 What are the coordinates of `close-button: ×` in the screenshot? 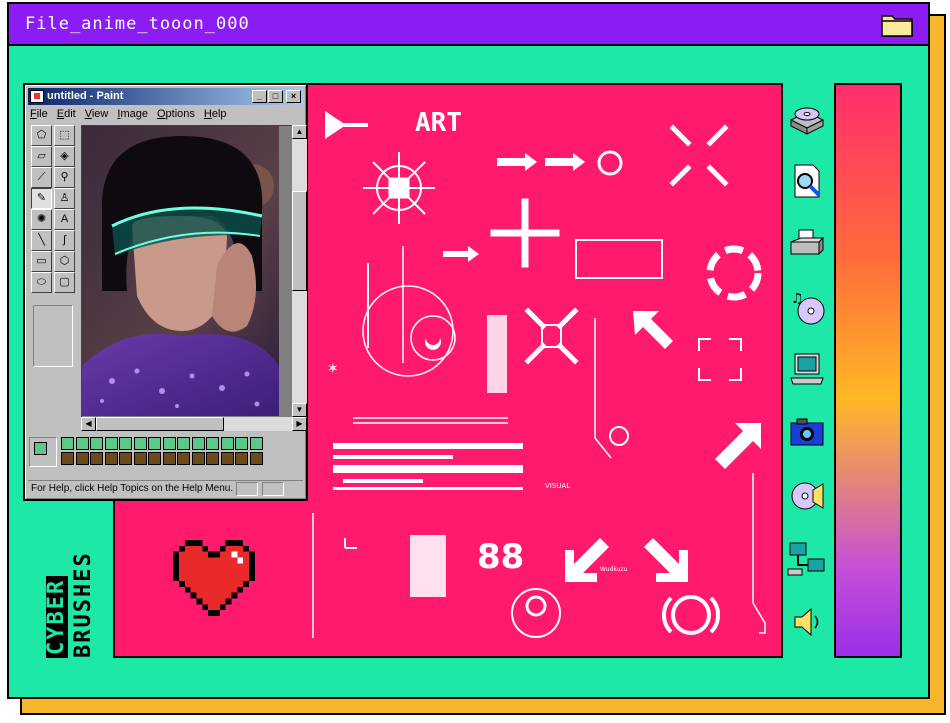 It's located at (293, 96).